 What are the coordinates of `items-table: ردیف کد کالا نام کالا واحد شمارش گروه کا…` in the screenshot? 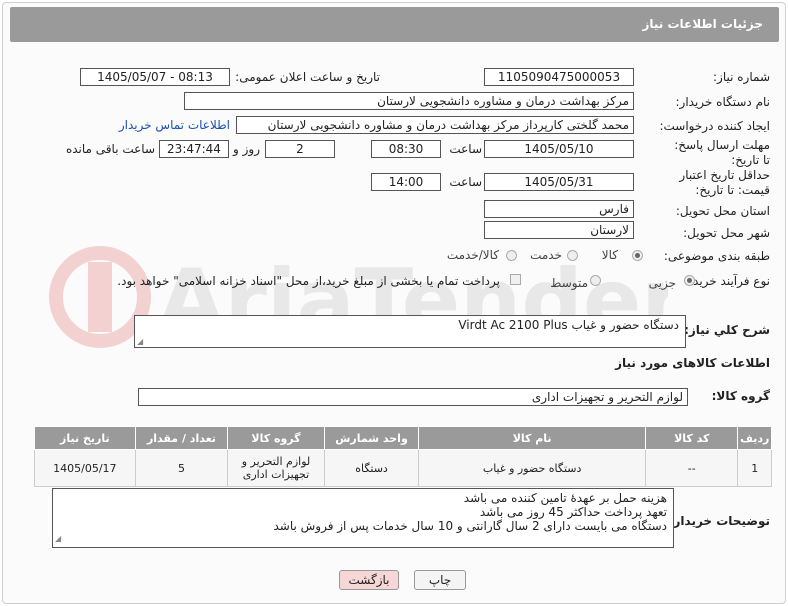 It's located at (403, 456).